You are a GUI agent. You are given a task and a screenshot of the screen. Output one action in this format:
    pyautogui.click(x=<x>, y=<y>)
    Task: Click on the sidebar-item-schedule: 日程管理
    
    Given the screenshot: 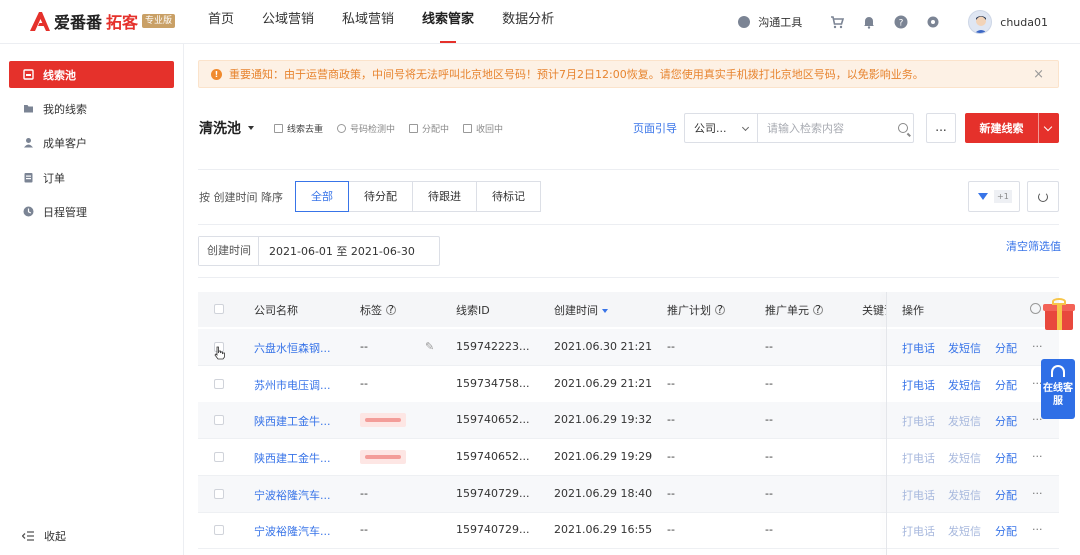 What is the action you would take?
    pyautogui.click(x=91, y=211)
    